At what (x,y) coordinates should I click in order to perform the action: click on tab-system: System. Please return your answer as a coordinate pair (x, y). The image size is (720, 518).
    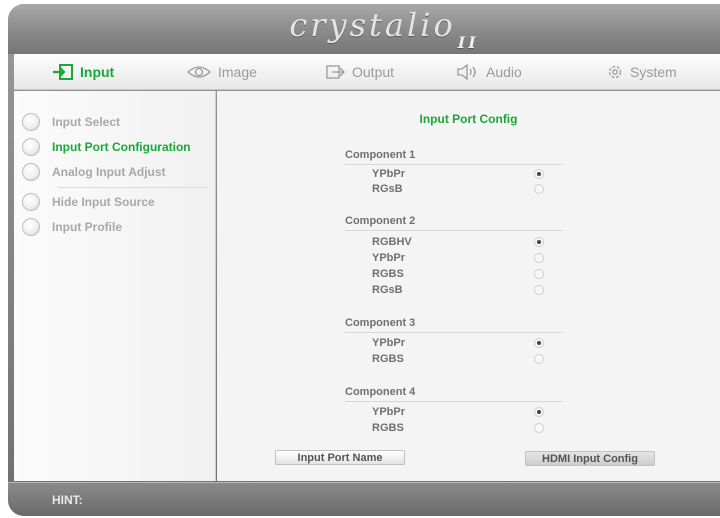
    Looking at the image, I should click on (641, 72).